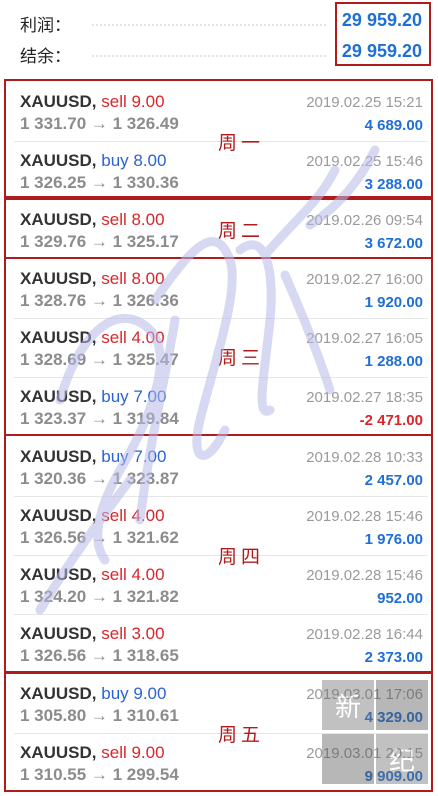 Image resolution: width=438 pixels, height=796 pixels. Describe the element at coordinates (241, 231) in the screenshot. I see `day-label-tuesday: 周二` at that location.